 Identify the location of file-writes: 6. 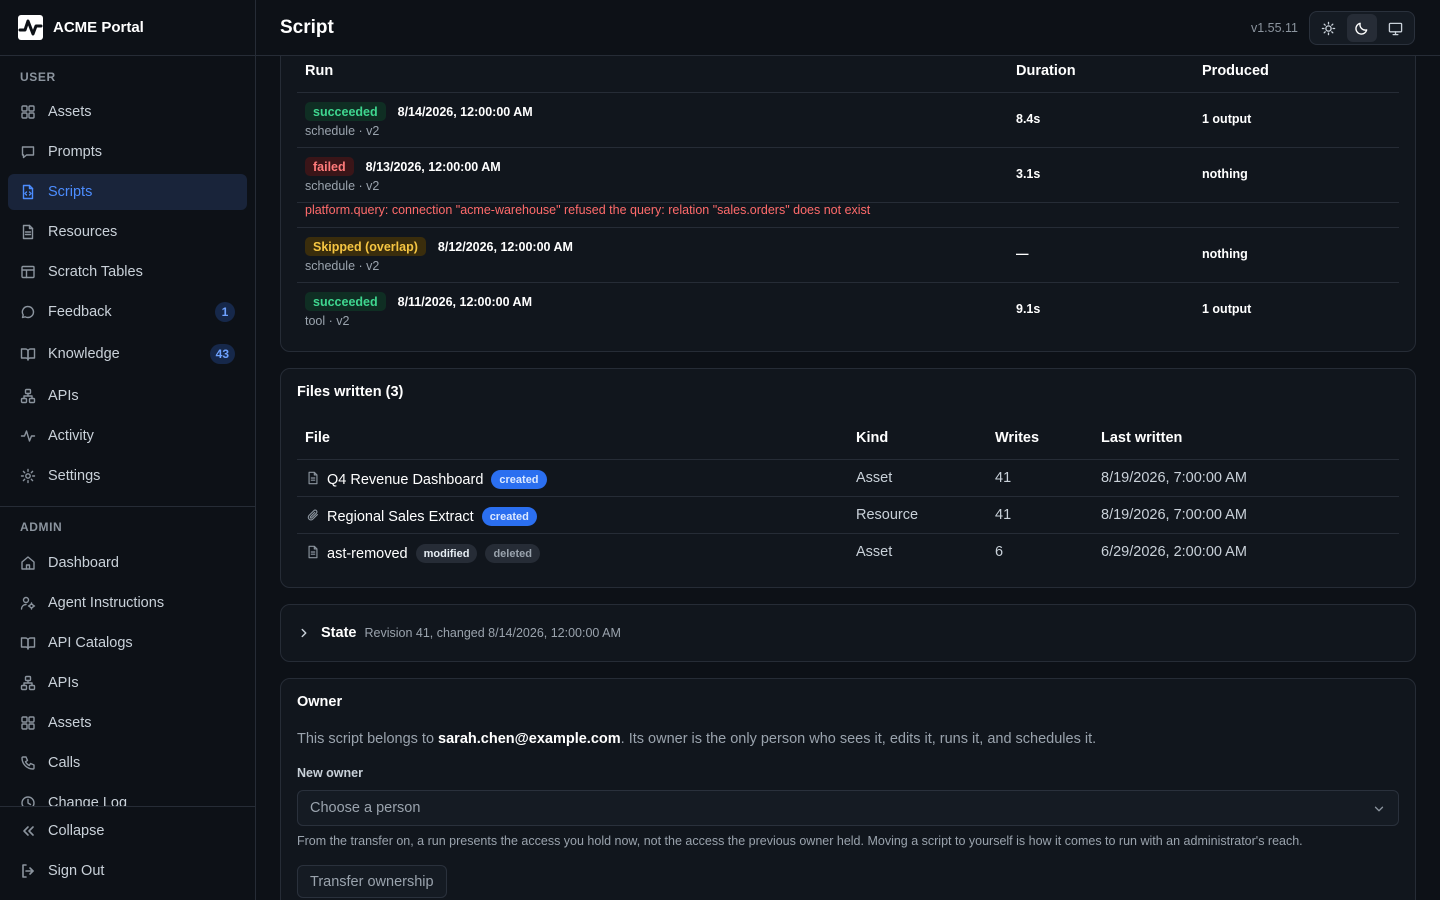
(999, 552).